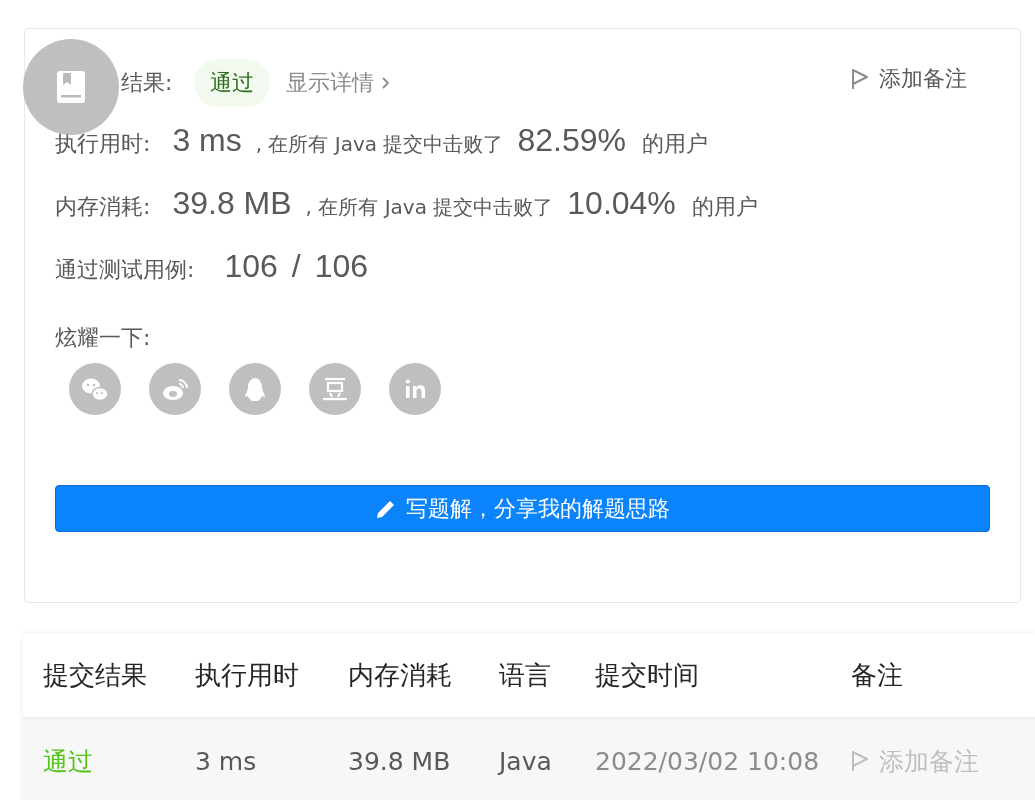  What do you see at coordinates (175, 389) in the screenshot?
I see `share-weibo-icon` at bounding box center [175, 389].